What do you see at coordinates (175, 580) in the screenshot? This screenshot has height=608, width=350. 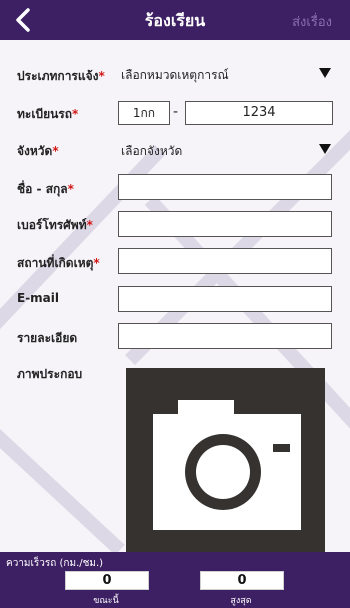 I see `speed-panel: ความเร็วรถ (กม./ชม.) 0 ขณะนี้ 0 สูงสุด` at bounding box center [175, 580].